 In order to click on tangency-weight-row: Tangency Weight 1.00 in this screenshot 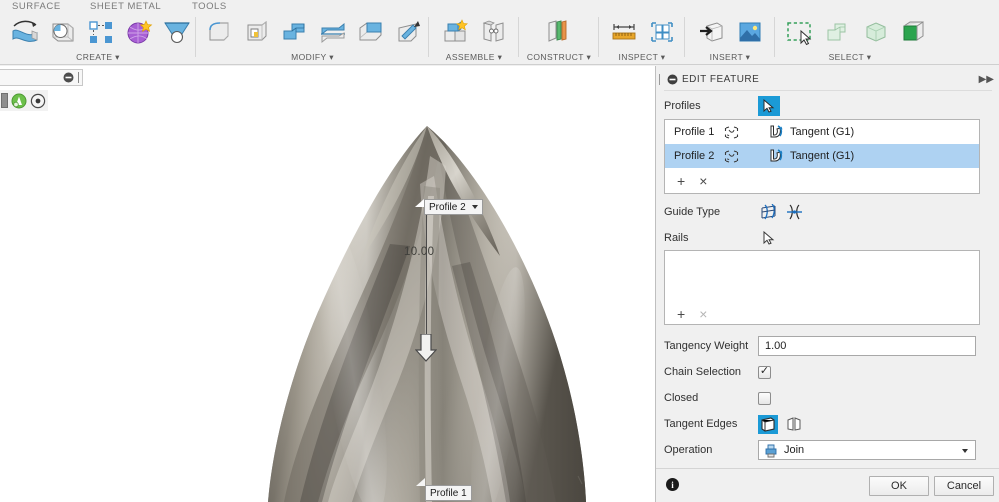, I will do `click(828, 346)`.